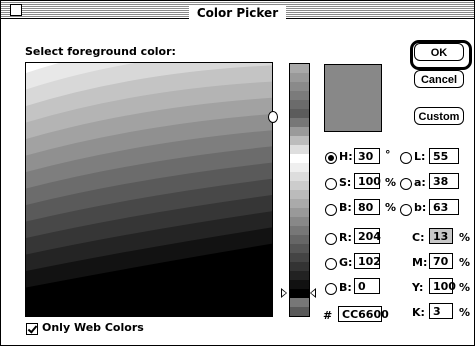 Image resolution: width=475 pixels, height=346 pixels. What do you see at coordinates (444, 156) in the screenshot?
I see `field-l: 55` at bounding box center [444, 156].